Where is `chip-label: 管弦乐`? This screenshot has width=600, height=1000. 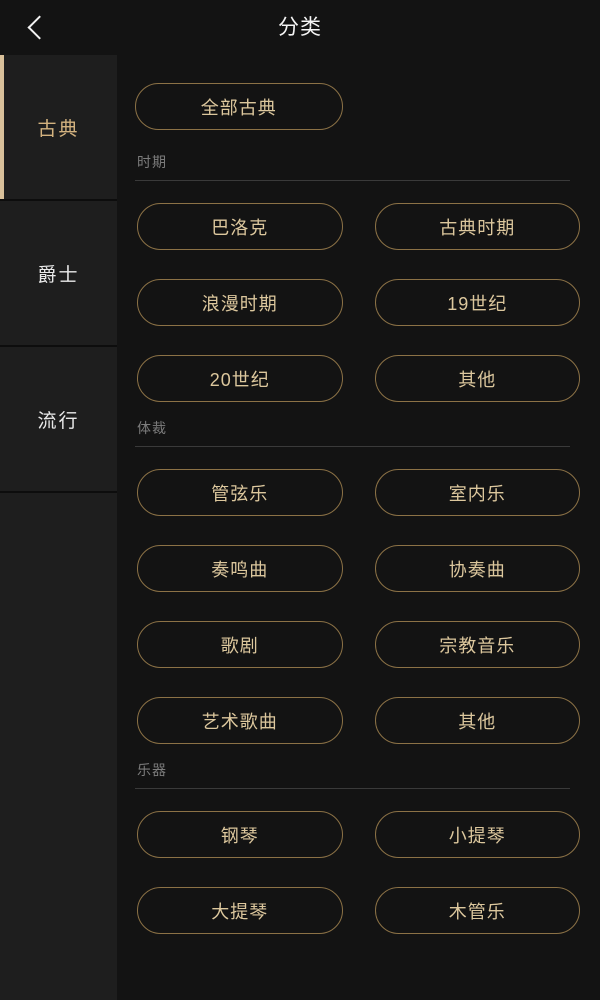
chip-label: 管弦乐 is located at coordinates (240, 493).